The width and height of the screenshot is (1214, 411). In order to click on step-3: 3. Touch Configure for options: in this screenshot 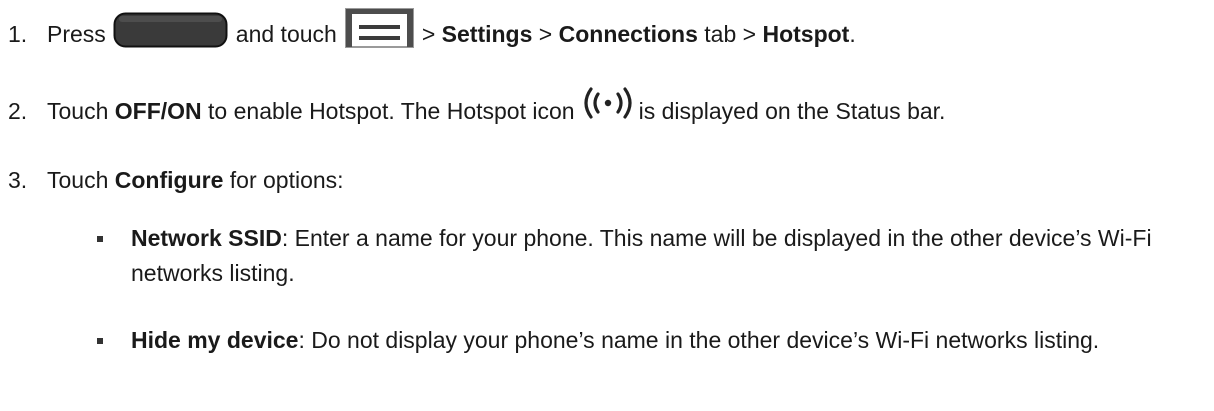, I will do `click(176, 180)`.